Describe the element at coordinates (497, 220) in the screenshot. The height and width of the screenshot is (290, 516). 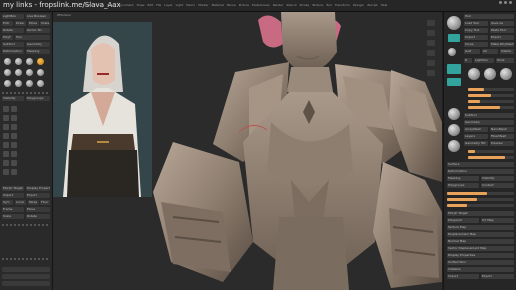
I see `uv-map-section: UV Map` at that location.